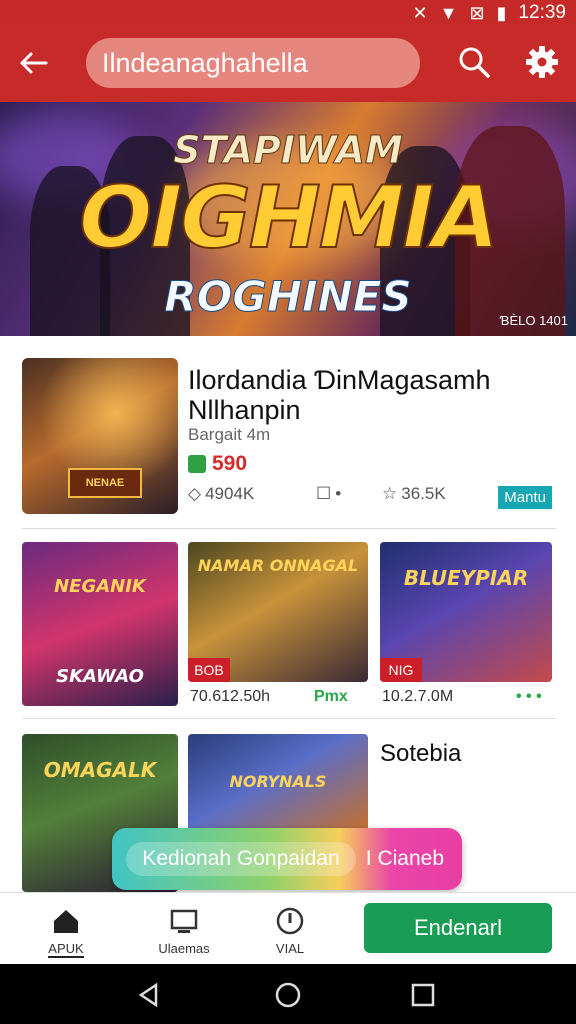 The width and height of the screenshot is (576, 1024). What do you see at coordinates (221, 494) in the screenshot?
I see `like-stat: ◇ 4904K` at bounding box center [221, 494].